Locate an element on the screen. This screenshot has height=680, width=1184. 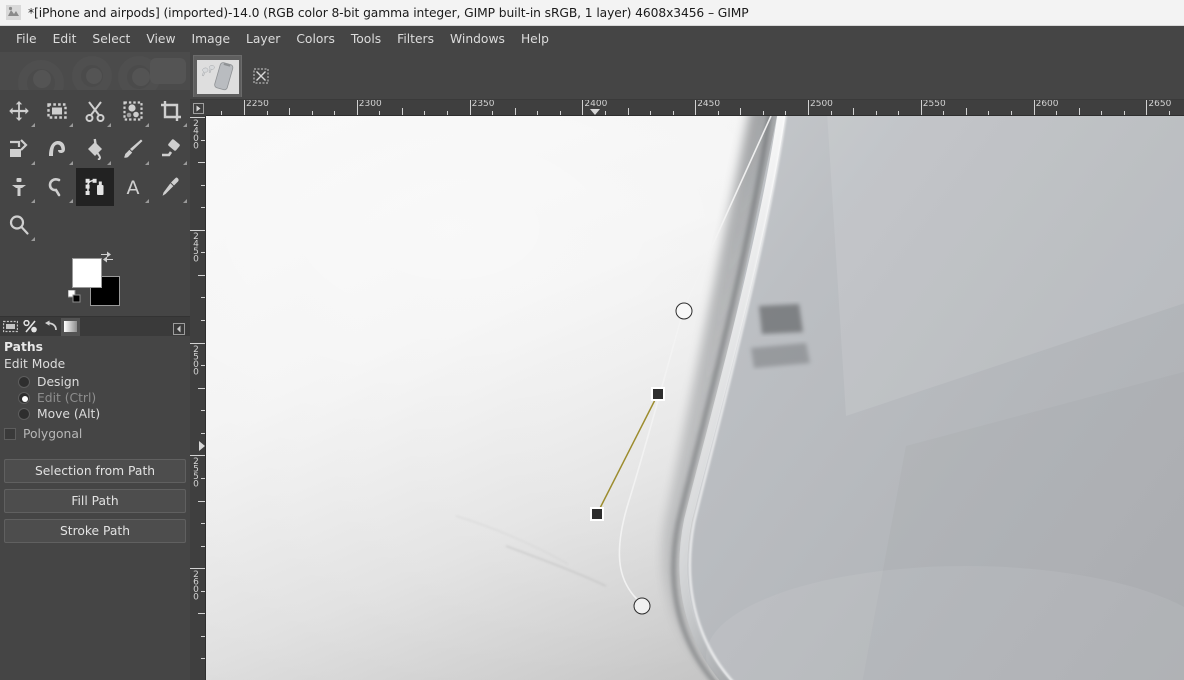
rectangle-select-tool is located at coordinates (57, 111).